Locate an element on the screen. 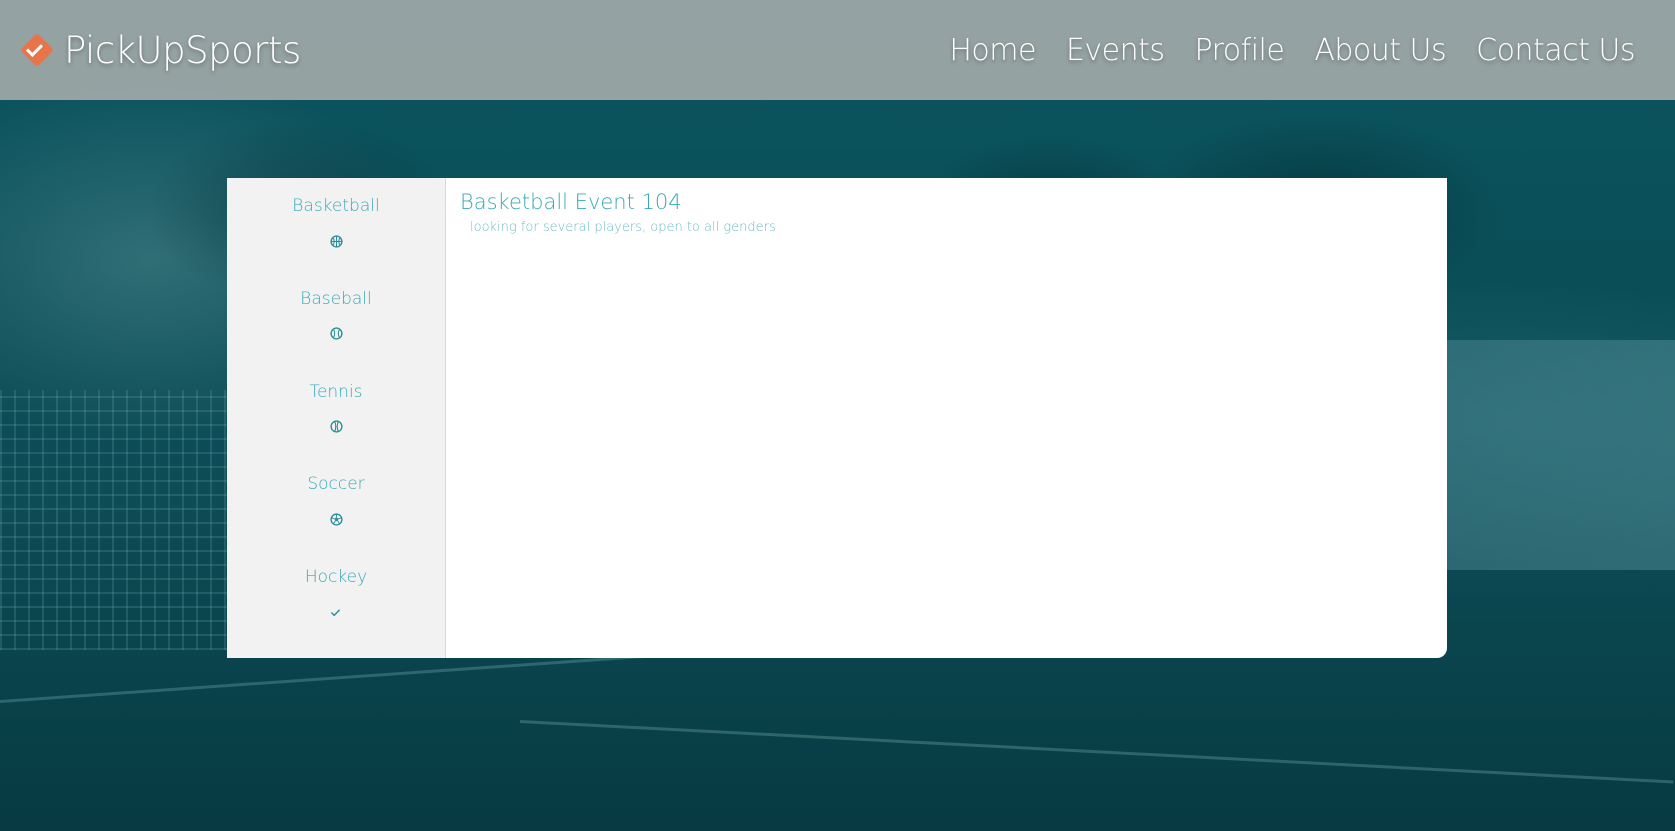  sidebar-item-soccer: Soccer is located at coordinates (336, 518).